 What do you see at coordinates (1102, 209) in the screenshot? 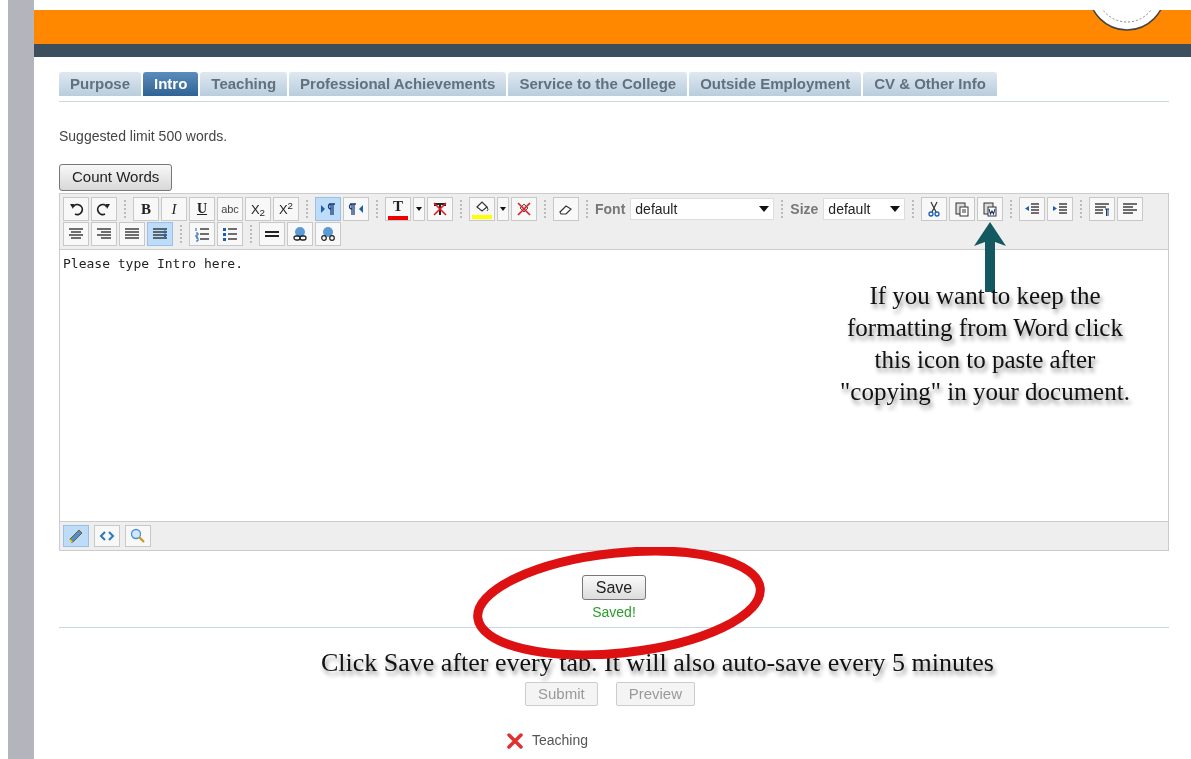
I see `paragraph-icon` at bounding box center [1102, 209].